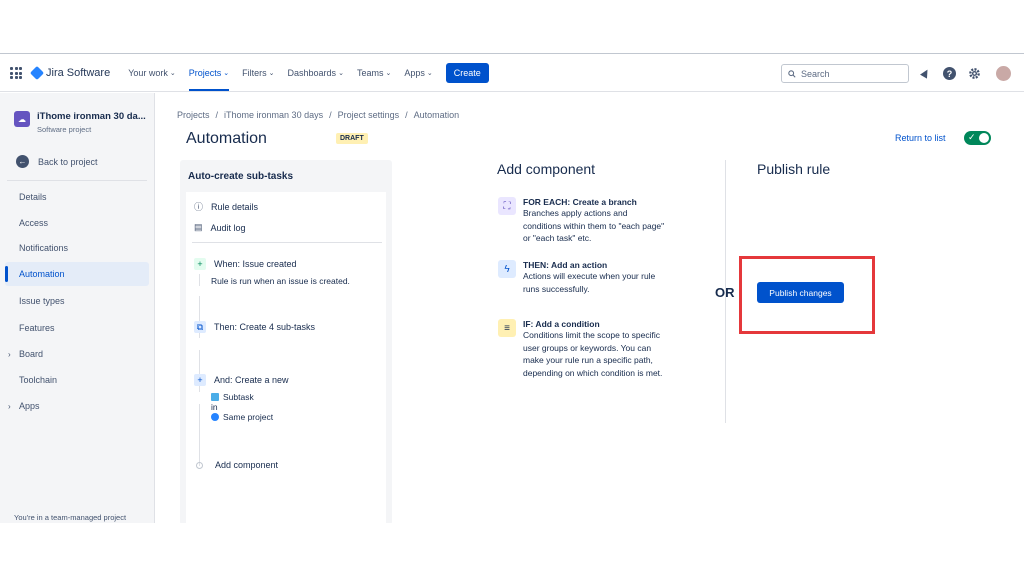 The width and height of the screenshot is (1024, 576). What do you see at coordinates (369, 115) in the screenshot?
I see `breadcrumb-project-settings: Project settings` at bounding box center [369, 115].